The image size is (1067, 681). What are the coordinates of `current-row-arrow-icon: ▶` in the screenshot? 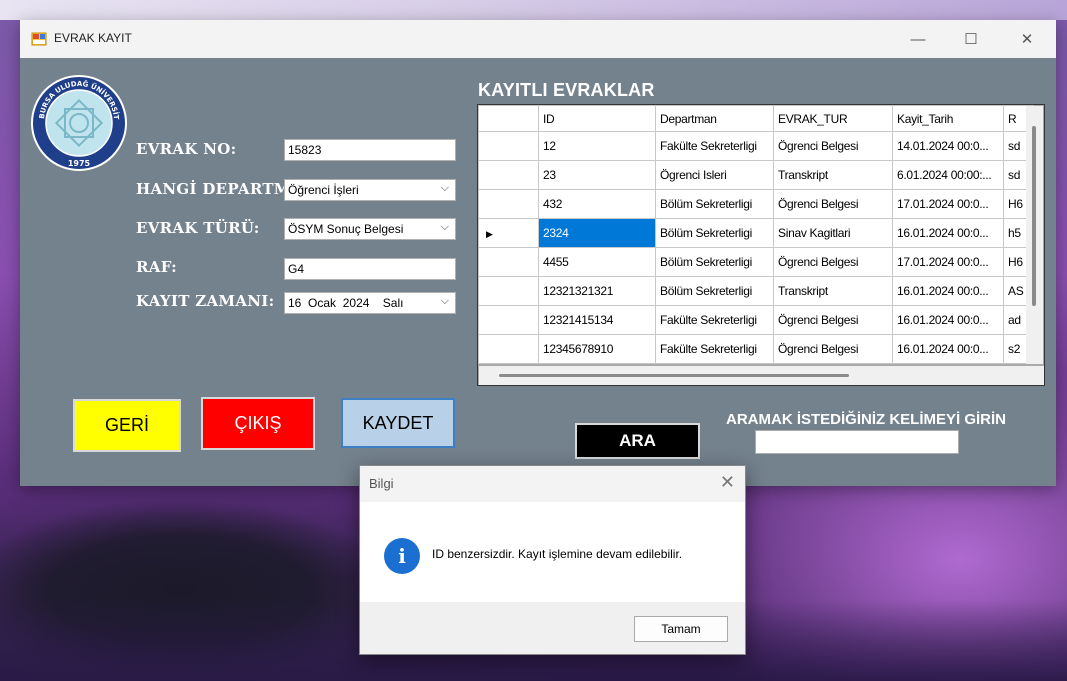 It's located at (489, 234).